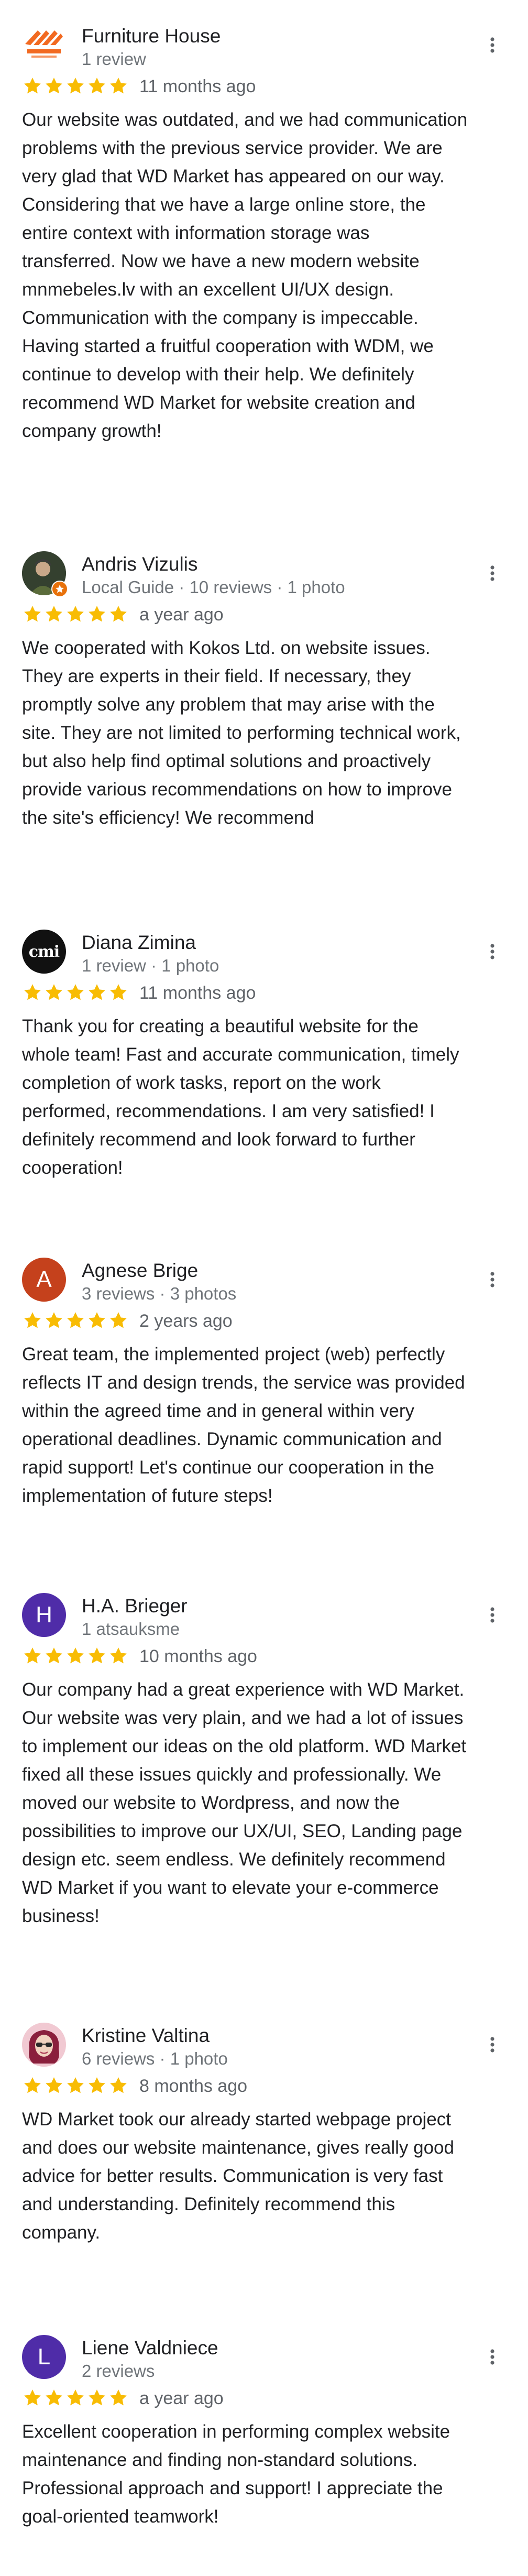  What do you see at coordinates (159, 1294) in the screenshot?
I see `reviewer-meta: 3 reviews · 3 photos` at bounding box center [159, 1294].